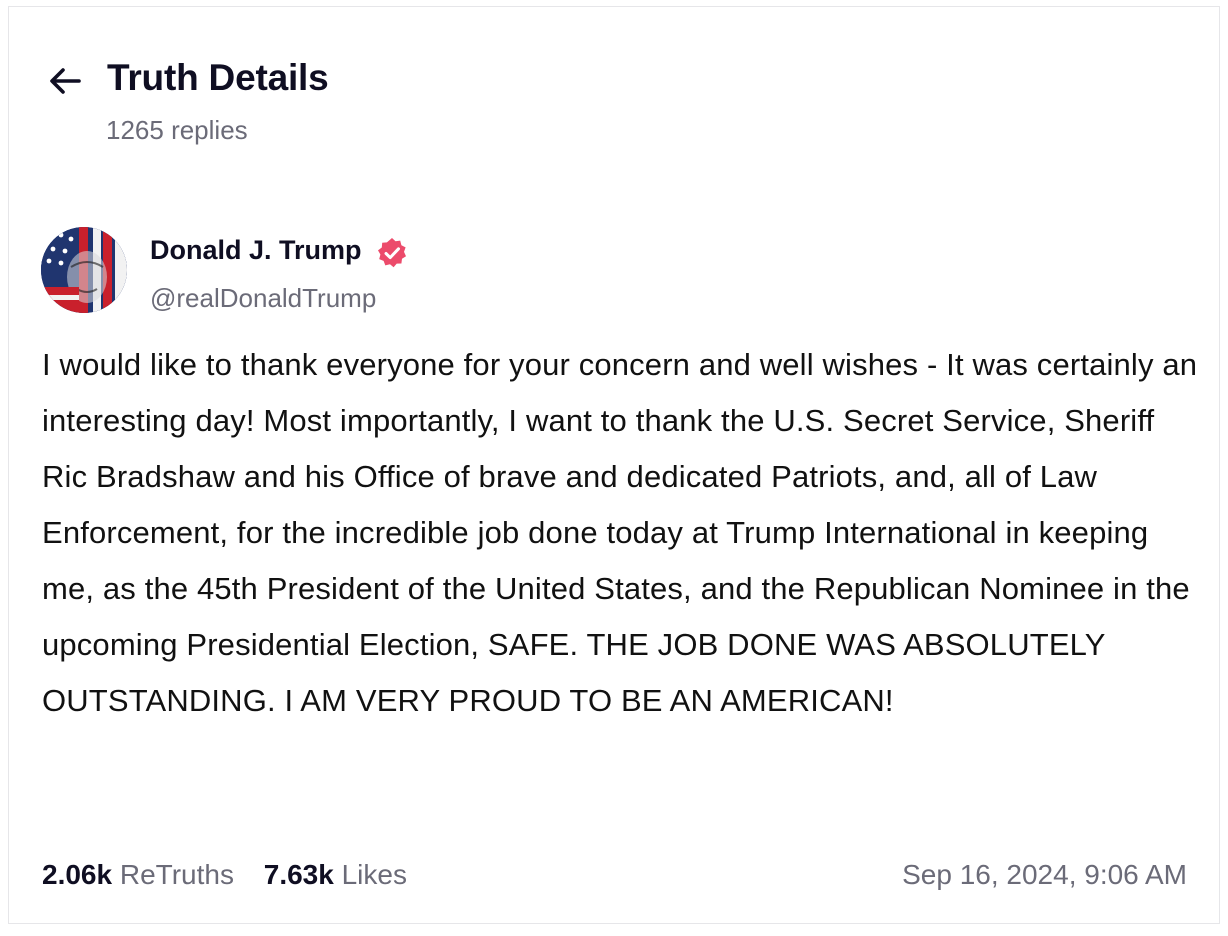 The image size is (1228, 936). Describe the element at coordinates (176, 874) in the screenshot. I see `retruths-label: ReTruths` at that location.